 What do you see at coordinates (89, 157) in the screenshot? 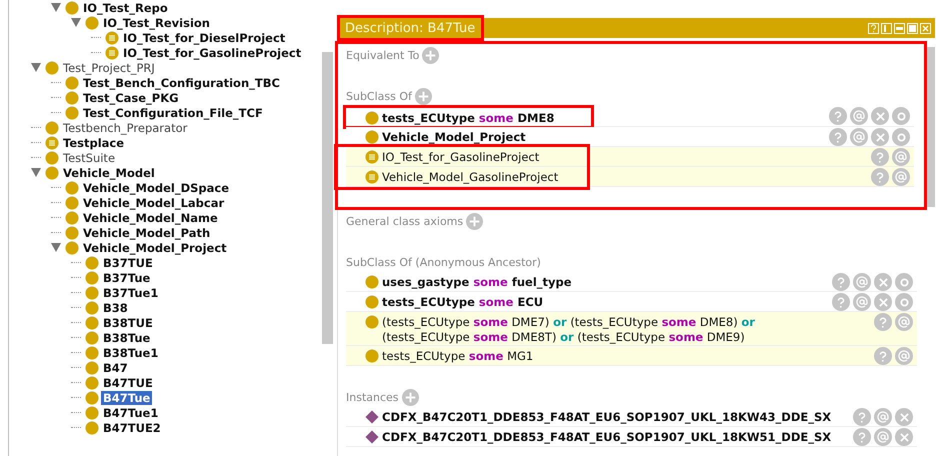
I see `tree-item: TestSuite` at bounding box center [89, 157].